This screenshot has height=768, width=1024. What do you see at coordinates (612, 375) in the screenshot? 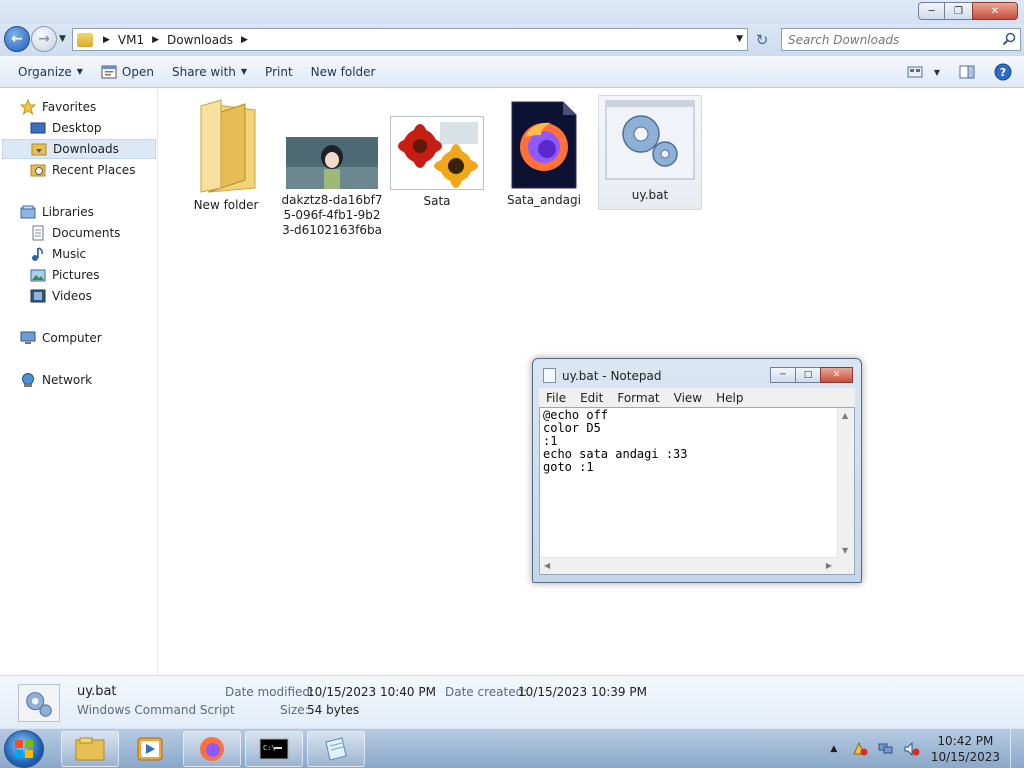
I see `notepad-title: uy.bat - Notepad` at bounding box center [612, 375].